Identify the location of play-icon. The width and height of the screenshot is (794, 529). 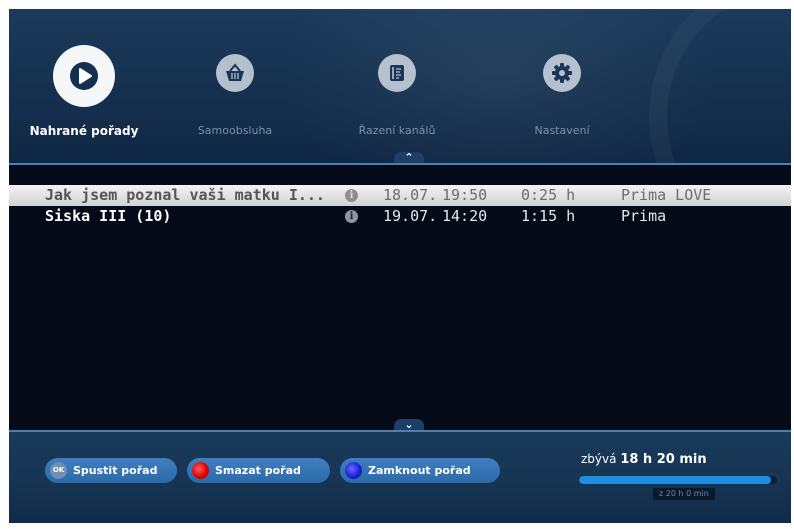
(84, 76).